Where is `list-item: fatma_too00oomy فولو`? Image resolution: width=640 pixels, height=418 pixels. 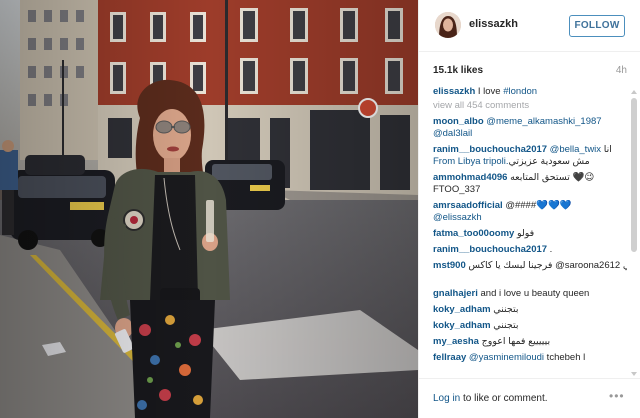
list-item: fatma_too00oomy فولو is located at coordinates (530, 234).